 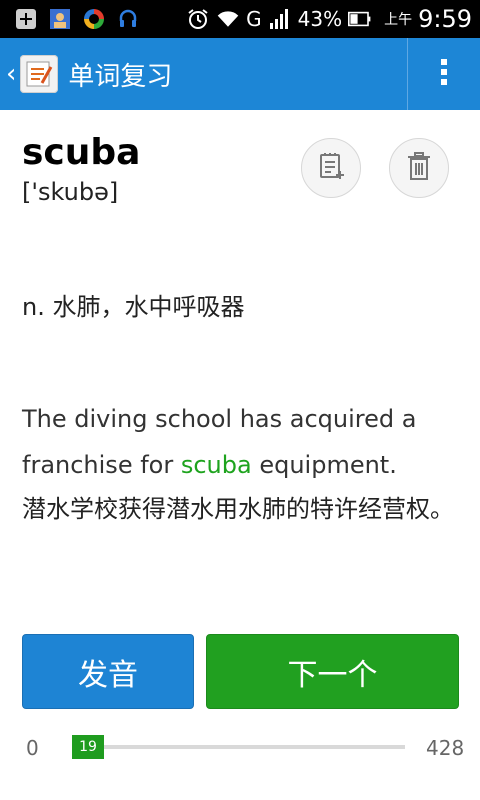 I want to click on overflow-menu-button, so click(x=444, y=74).